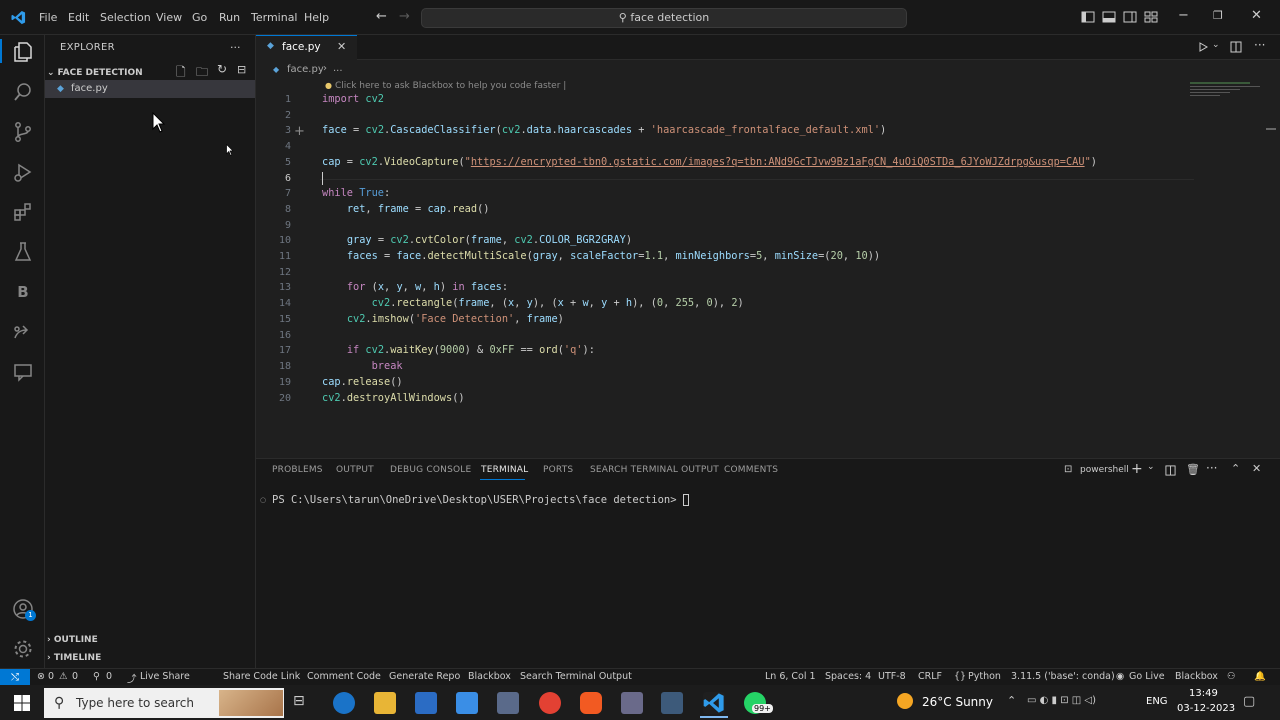  I want to click on warning-count: 0, so click(75, 676).